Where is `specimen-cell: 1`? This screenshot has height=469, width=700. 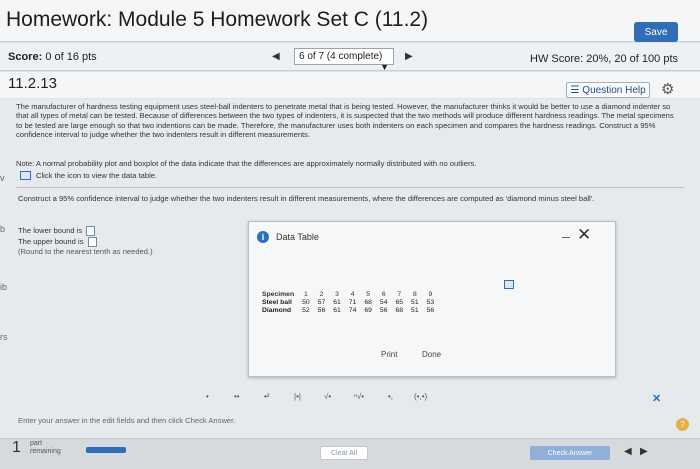
specimen-cell: 1 is located at coordinates (306, 294).